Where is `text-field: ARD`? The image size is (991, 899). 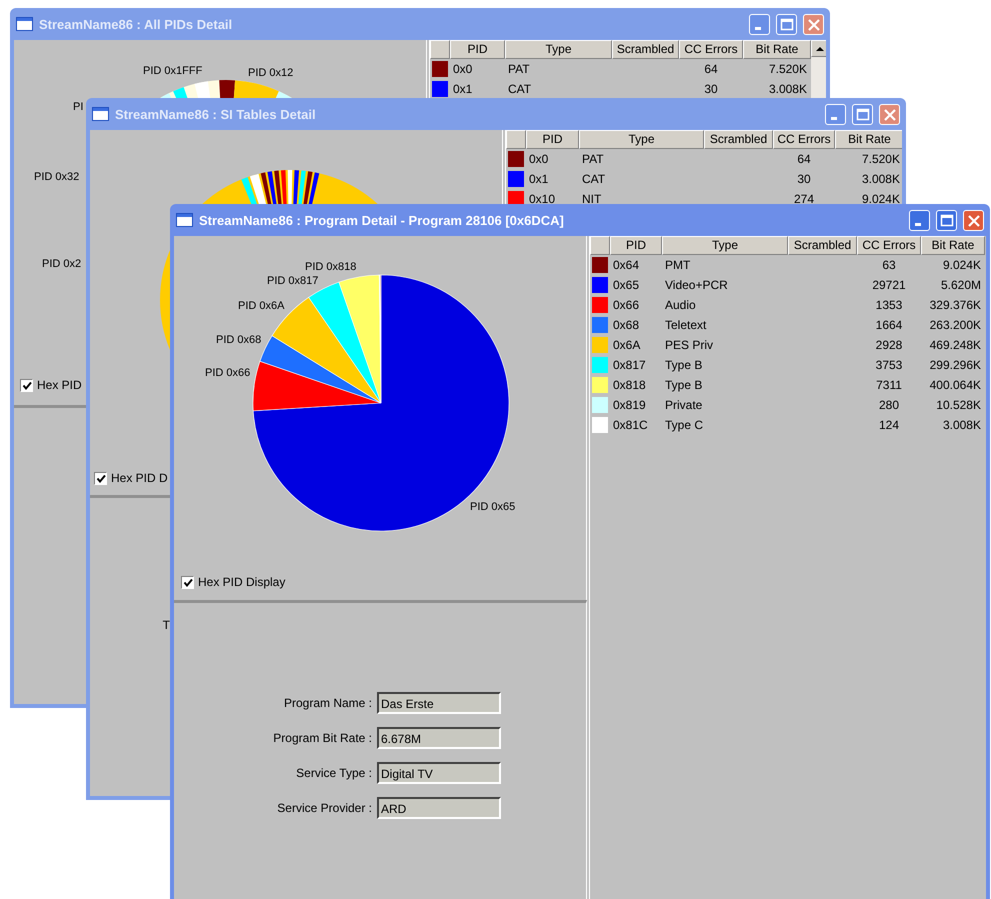
text-field: ARD is located at coordinates (439, 808).